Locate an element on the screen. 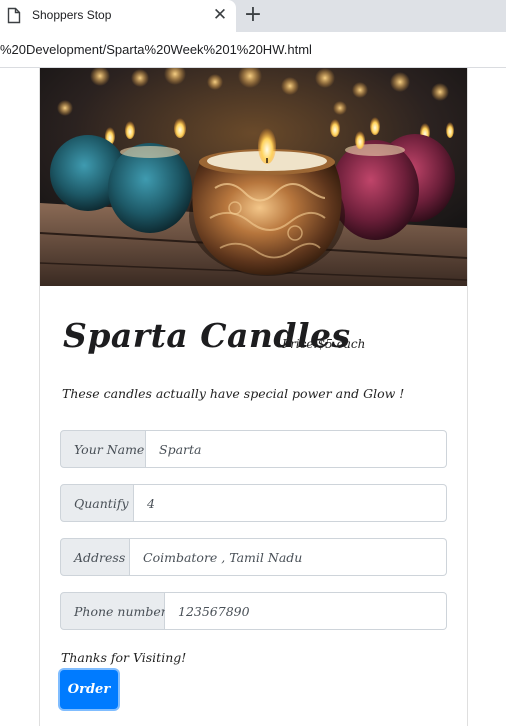 This screenshot has width=506, height=726. address-input-group: Address Coimbatore , Tamil Nadu is located at coordinates (253, 557).